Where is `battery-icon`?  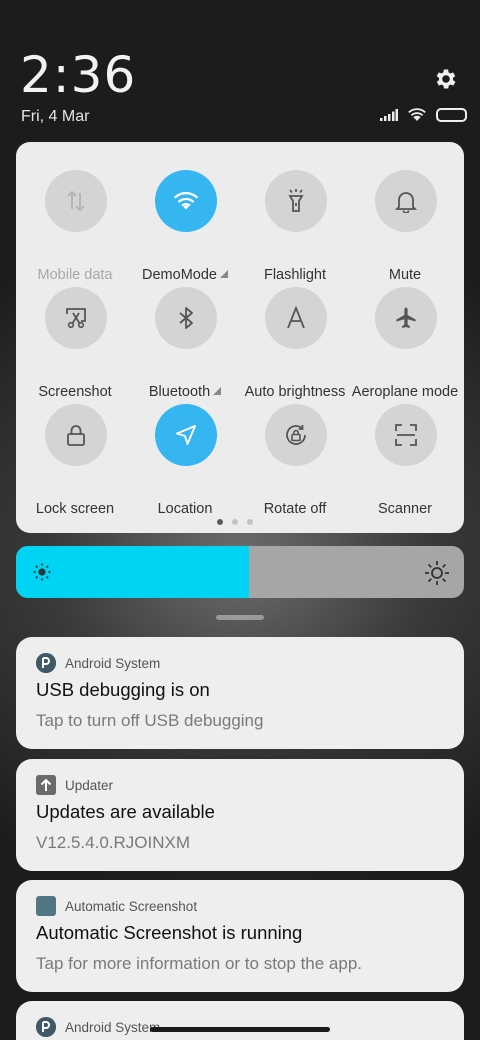 battery-icon is located at coordinates (451, 115).